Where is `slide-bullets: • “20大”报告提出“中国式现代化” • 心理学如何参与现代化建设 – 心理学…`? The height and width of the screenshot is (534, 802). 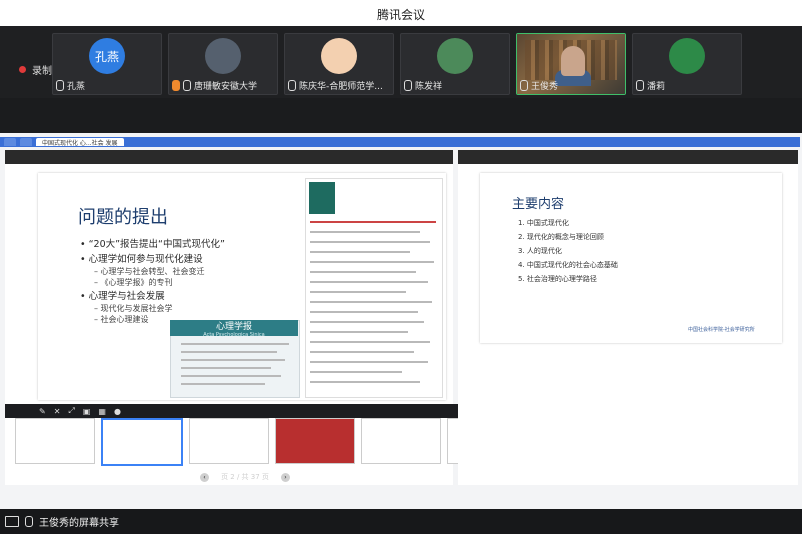
slide-bullets: • “20大”报告提出“中国式现代化” • 心理学如何参与现代化建设 – 心理学… is located at coordinates (152, 280).